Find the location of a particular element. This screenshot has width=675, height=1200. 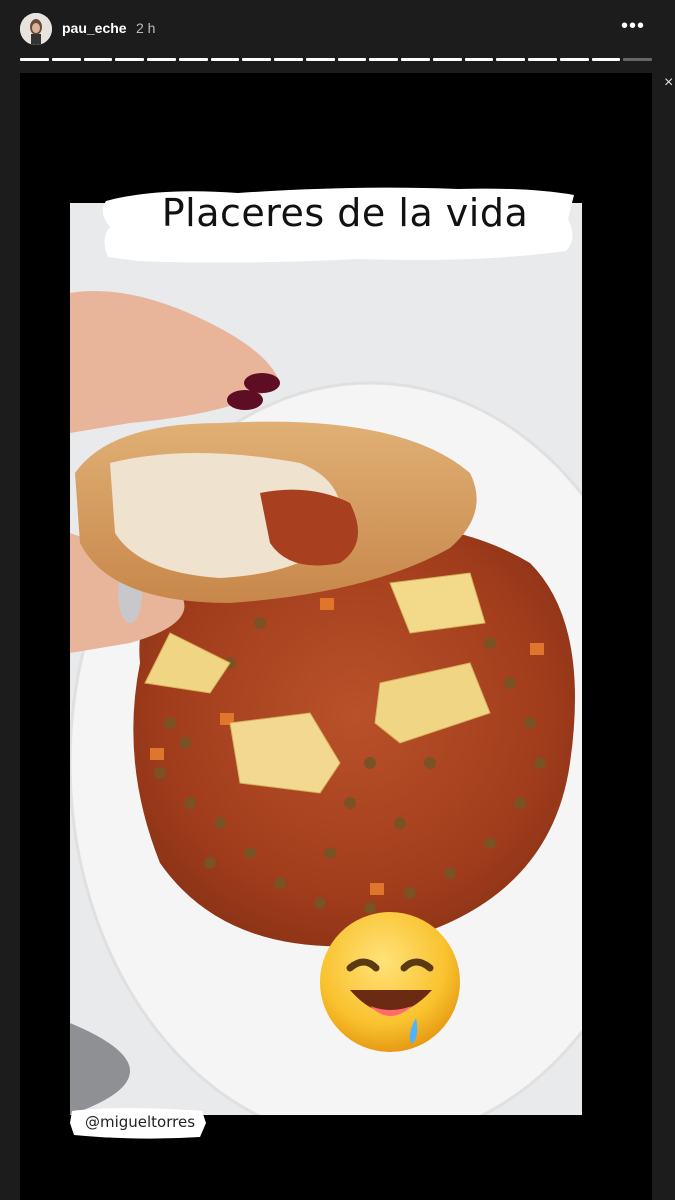

avatar is located at coordinates (36, 29).